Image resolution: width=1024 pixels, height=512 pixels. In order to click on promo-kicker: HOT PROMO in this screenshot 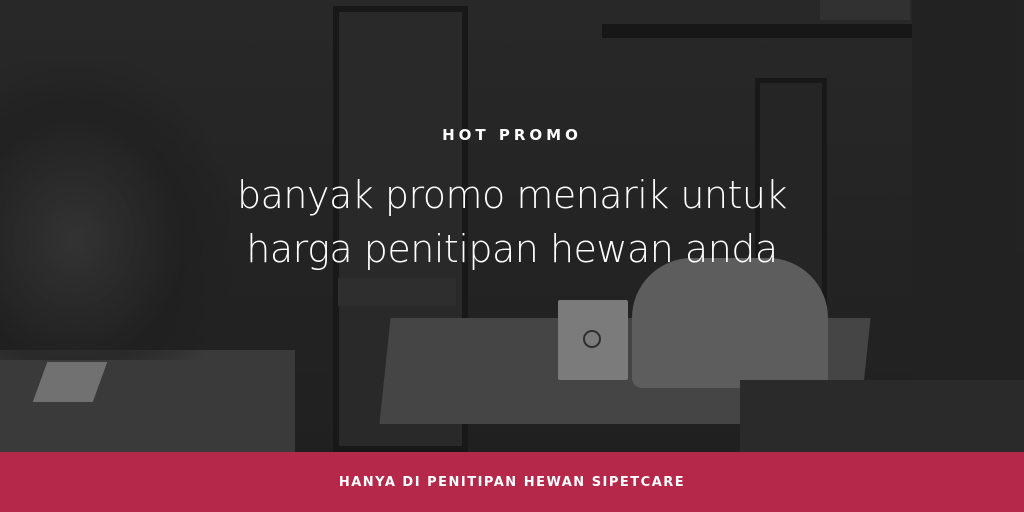, I will do `click(512, 135)`.